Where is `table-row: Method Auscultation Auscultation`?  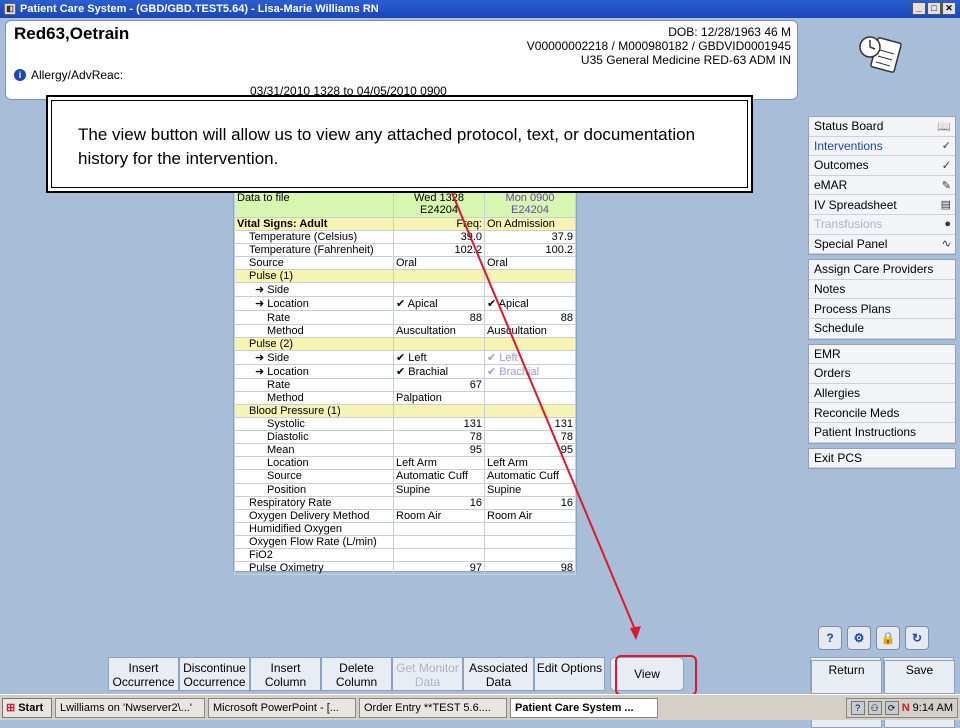
table-row: Method Auscultation Auscultation is located at coordinates (405, 330).